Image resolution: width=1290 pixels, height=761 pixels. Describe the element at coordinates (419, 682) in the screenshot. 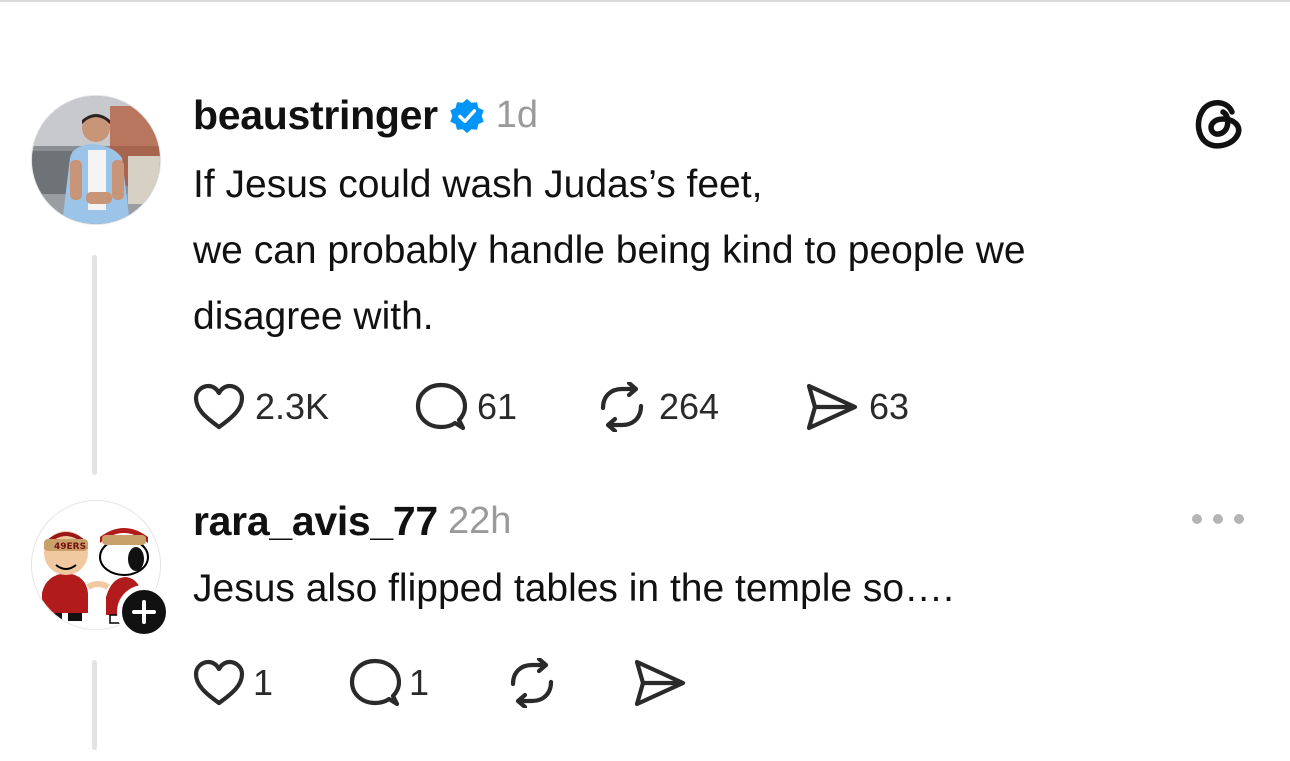

I see `reply-count: 1` at that location.